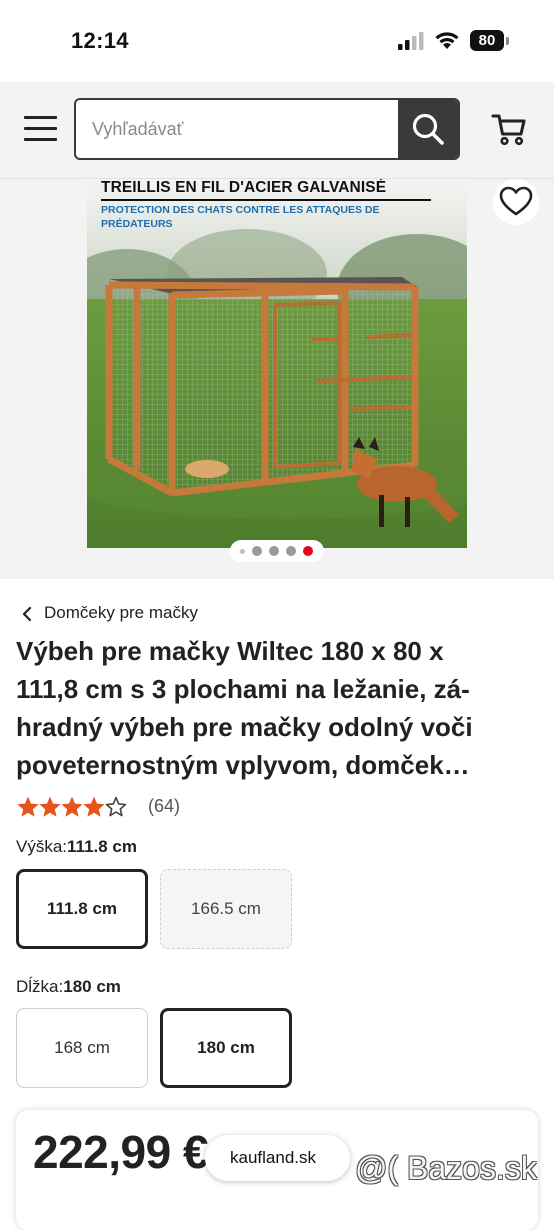 This screenshot has height=1230, width=554. What do you see at coordinates (41, 129) in the screenshot?
I see `hamburger-menu-icon` at bounding box center [41, 129].